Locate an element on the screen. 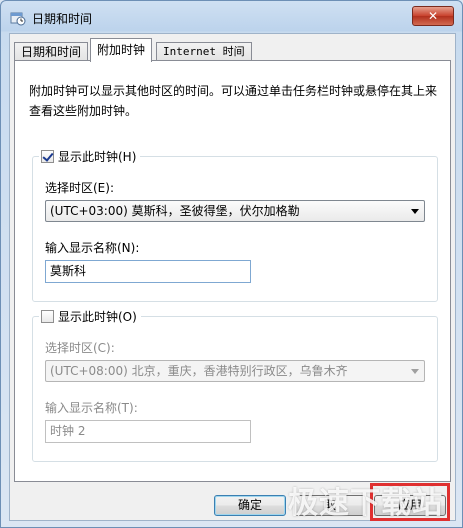 This screenshot has width=463, height=528. clock2-checkbox-row: 显示此时钟(O) is located at coordinates (90, 316).